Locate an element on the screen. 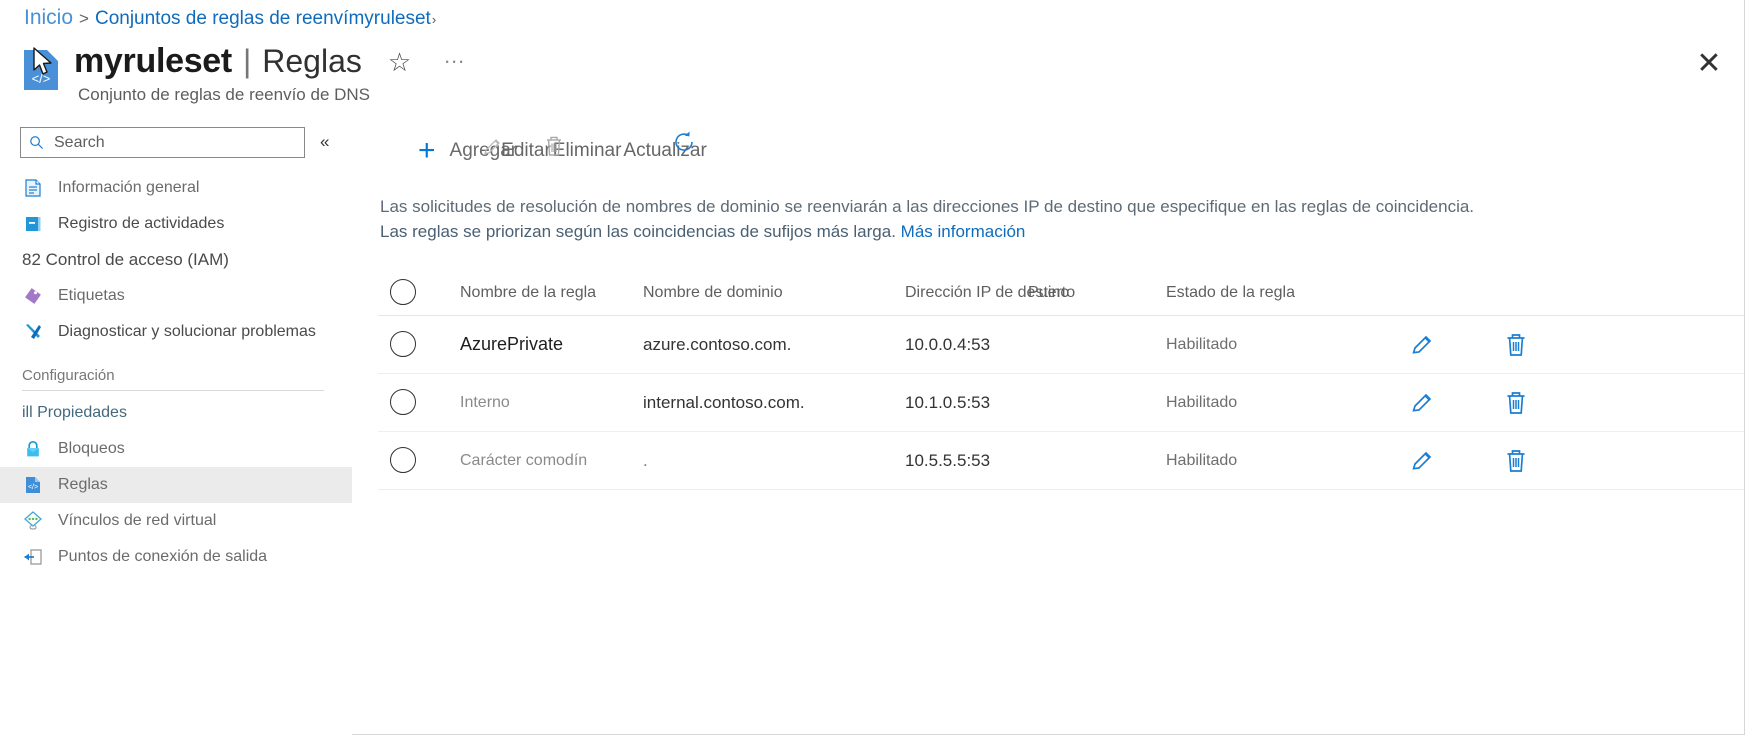 This screenshot has height=735, width=1745. page-section-title: Reglas is located at coordinates (312, 61).